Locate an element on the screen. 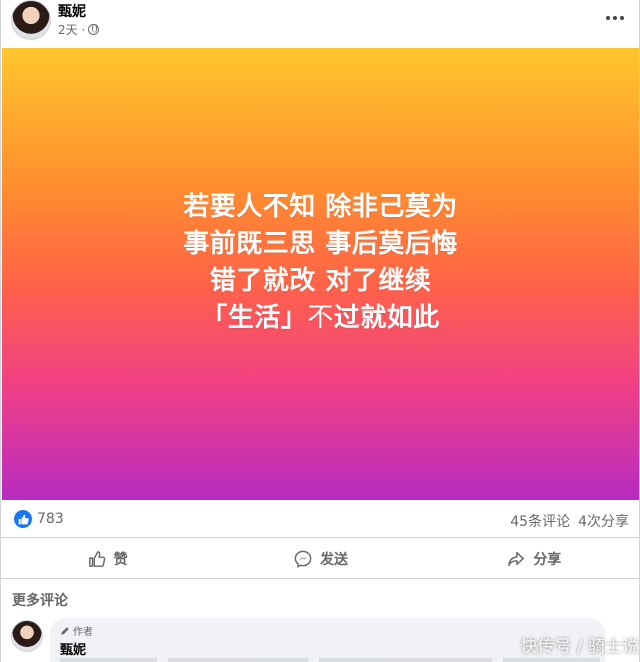 The image size is (640, 662). post-line-2: 事前既三思 事后莫后悔 is located at coordinates (320, 244).